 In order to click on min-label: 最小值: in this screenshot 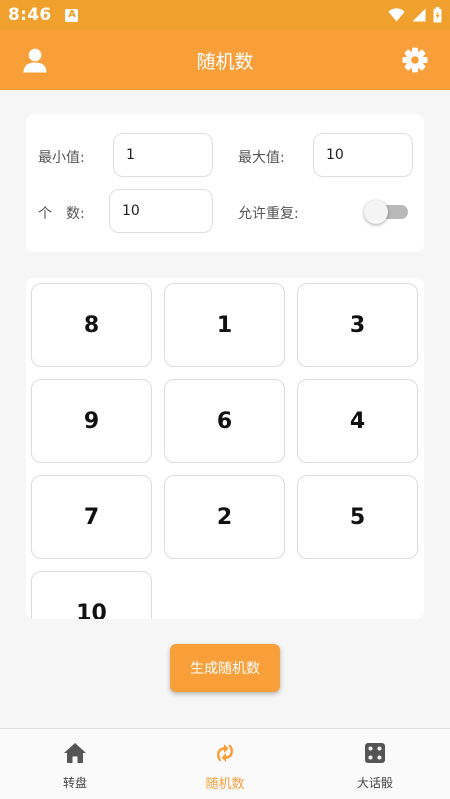, I will do `click(61, 158)`.